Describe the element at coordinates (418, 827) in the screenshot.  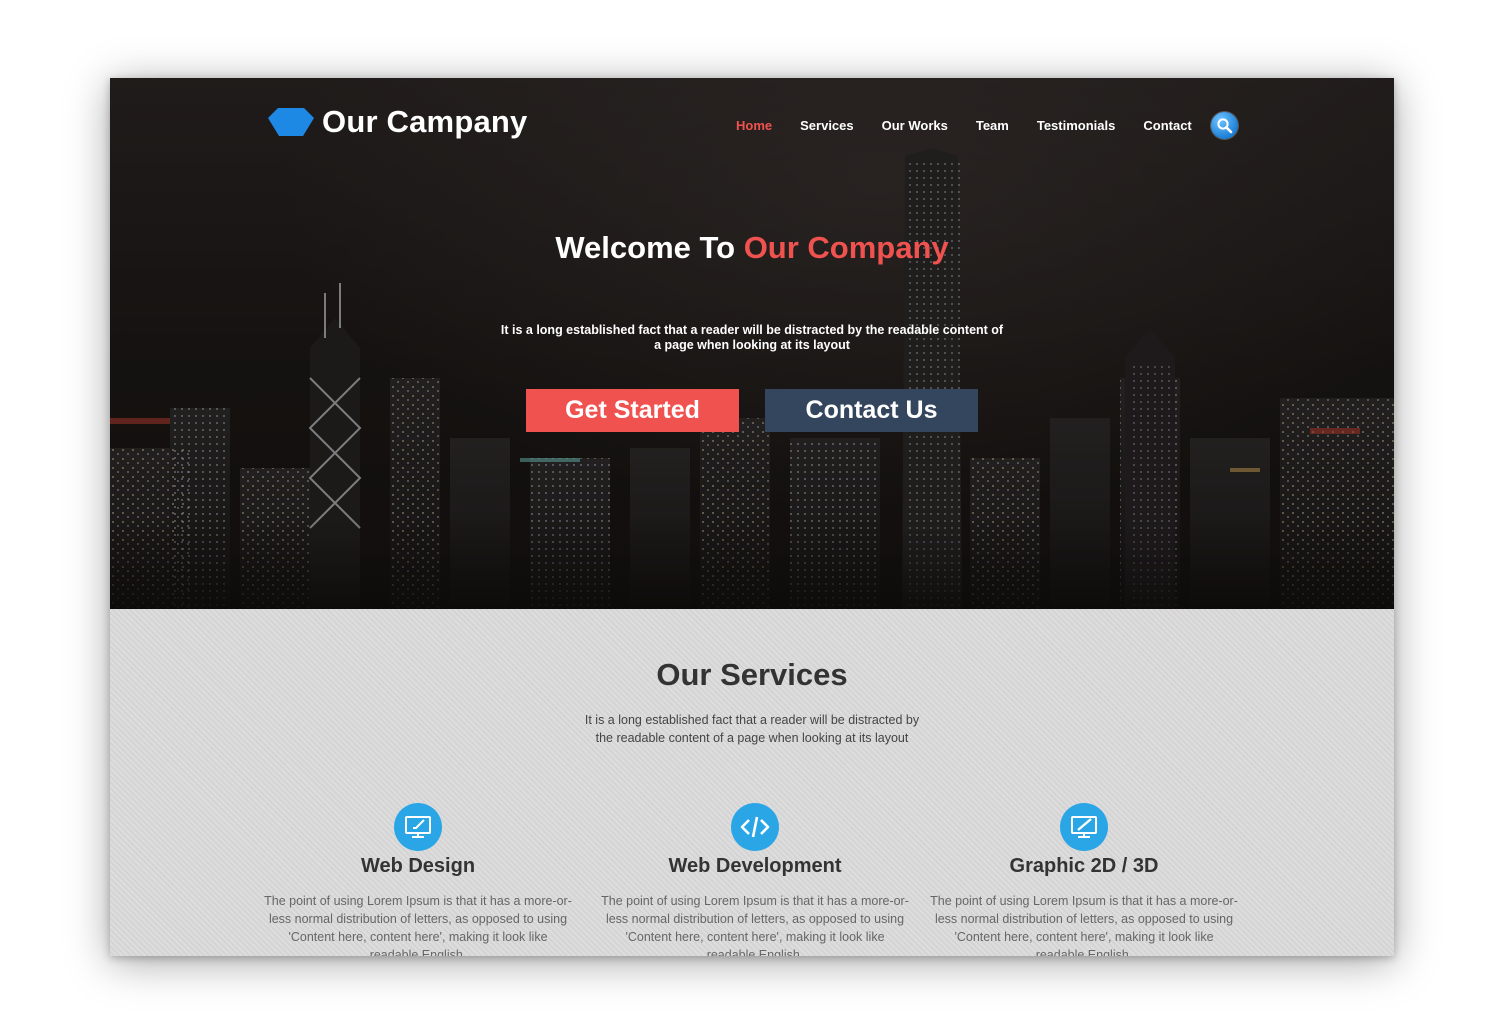
I see `monitor-edit-icon` at that location.